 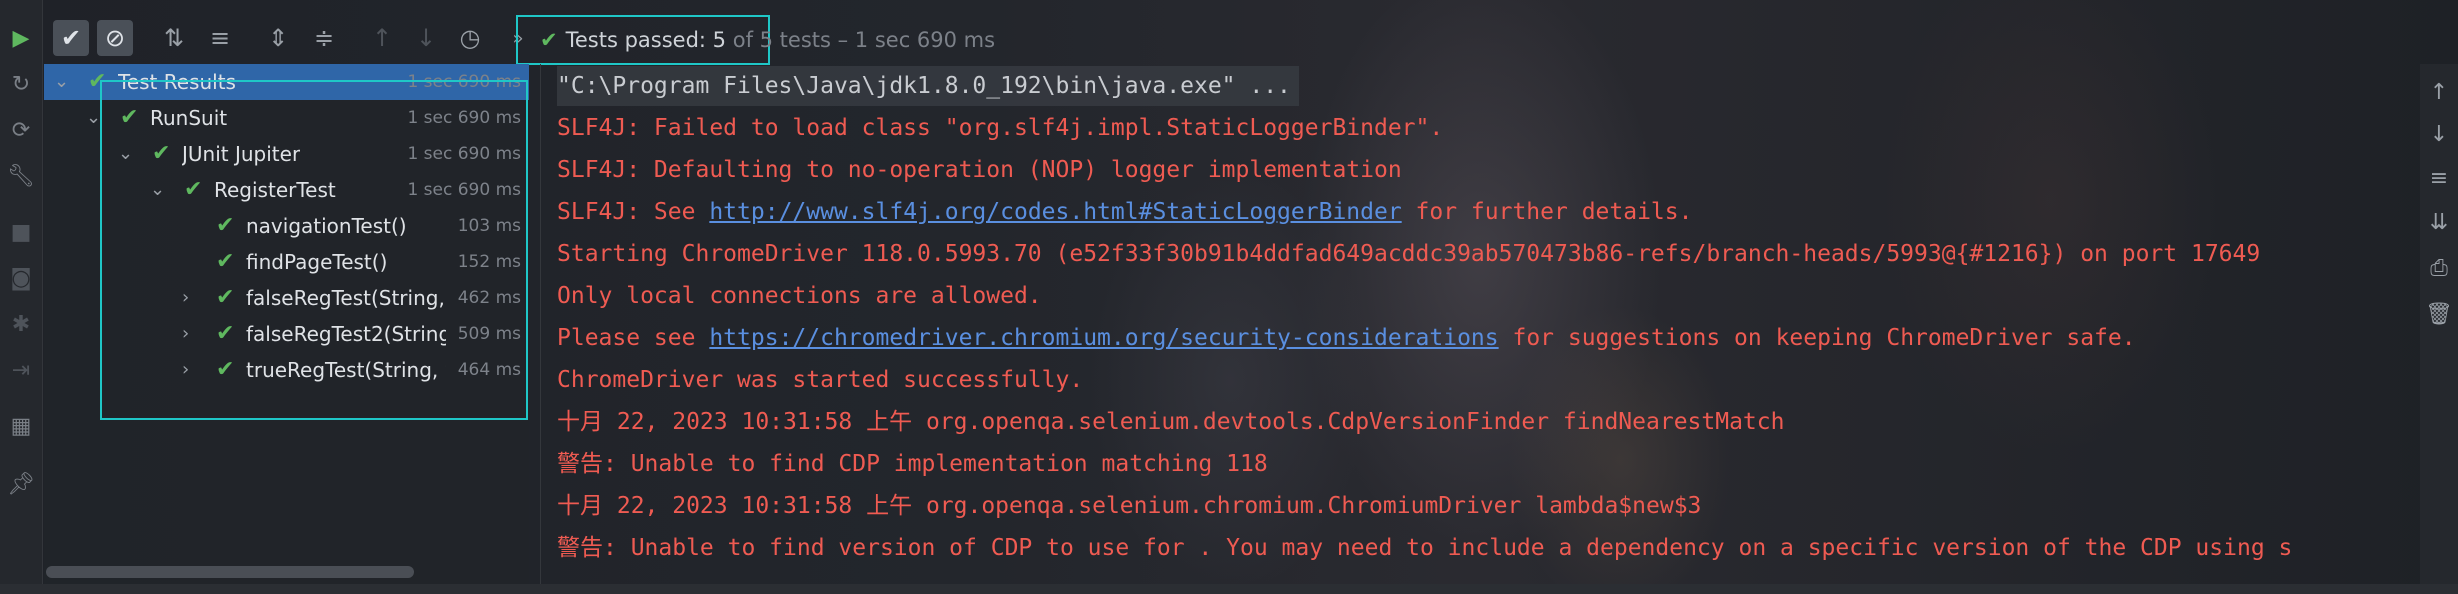 What do you see at coordinates (278, 38) in the screenshot?
I see `expand-all-icon: ⇕` at bounding box center [278, 38].